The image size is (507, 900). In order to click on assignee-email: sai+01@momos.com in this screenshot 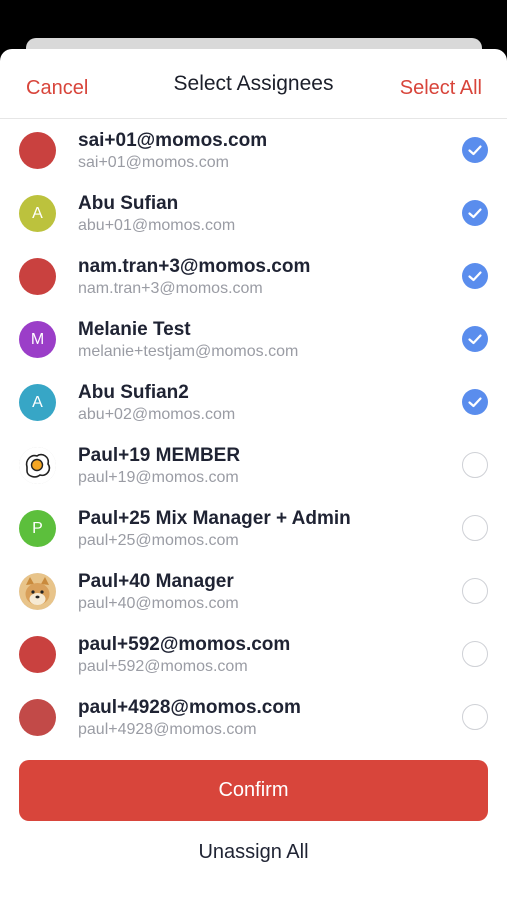, I will do `click(153, 162)`.